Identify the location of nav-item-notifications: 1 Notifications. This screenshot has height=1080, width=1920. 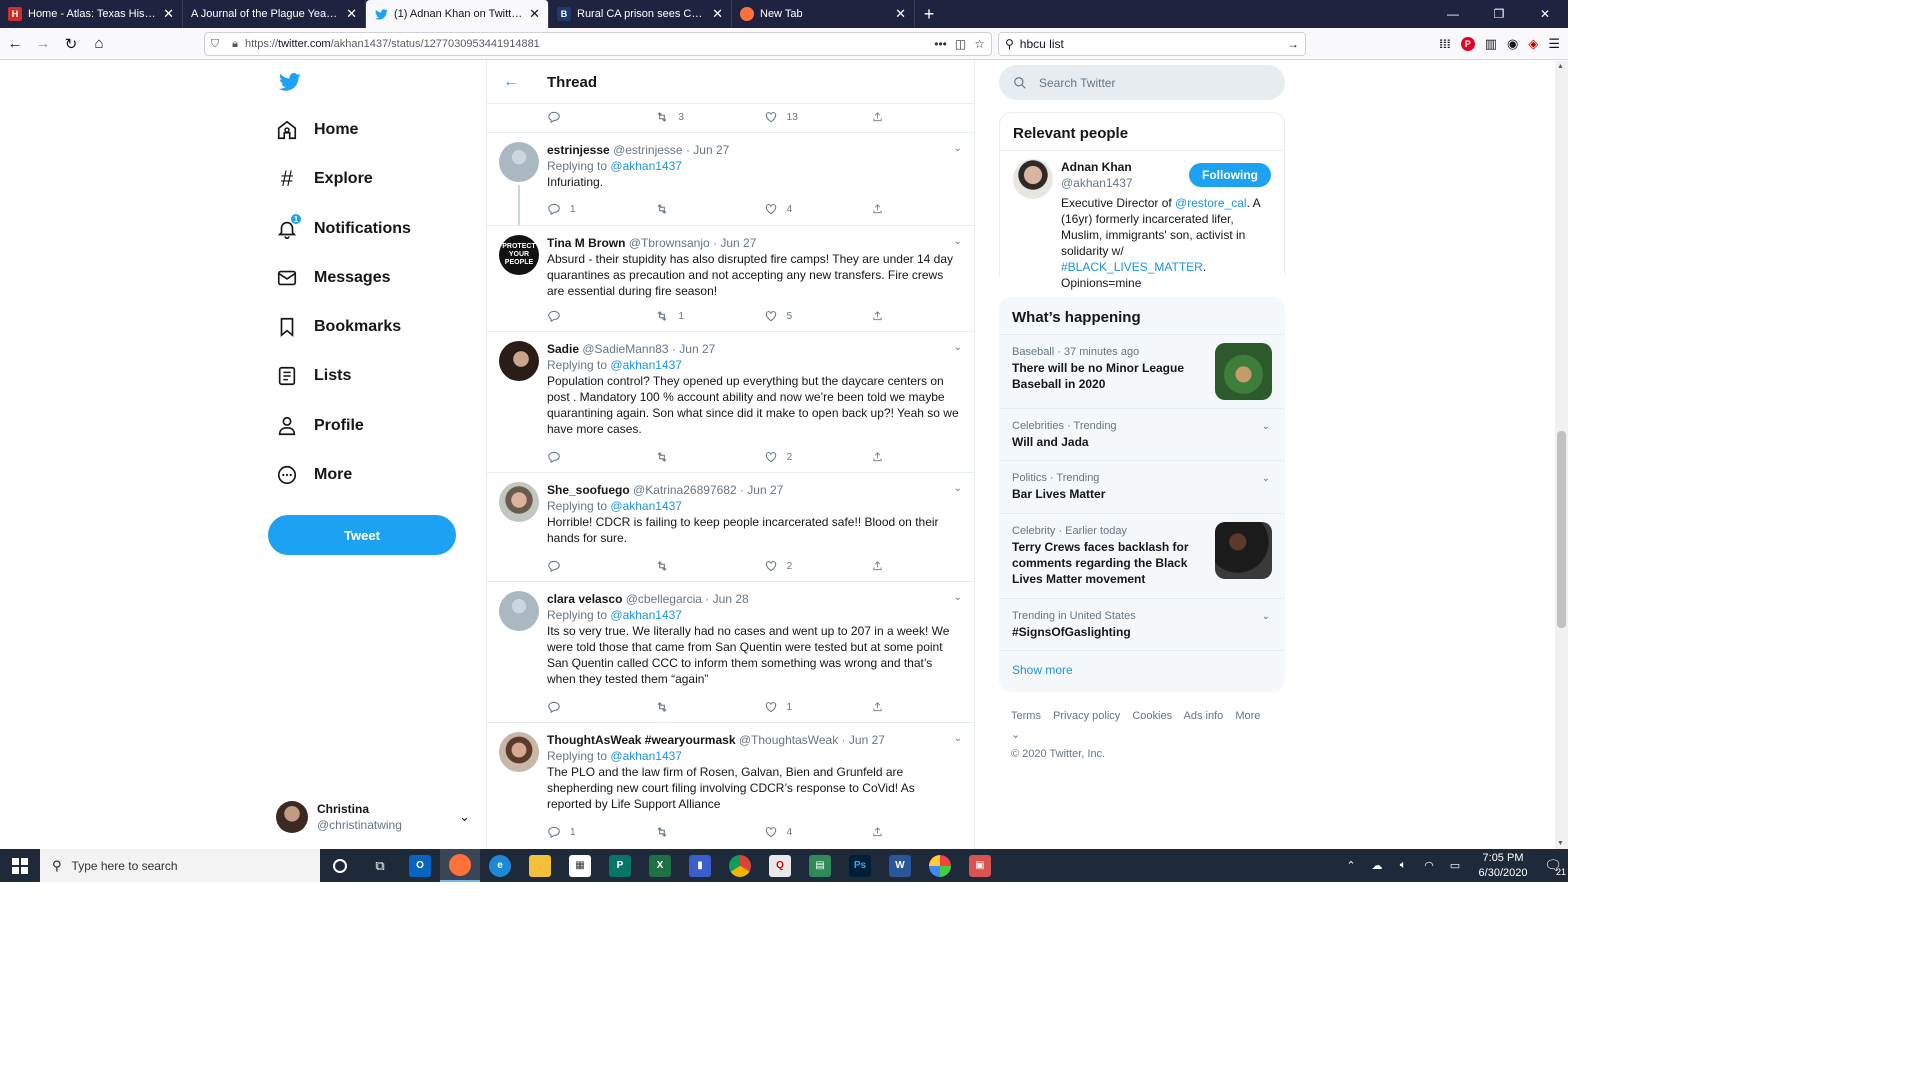
(339, 229).